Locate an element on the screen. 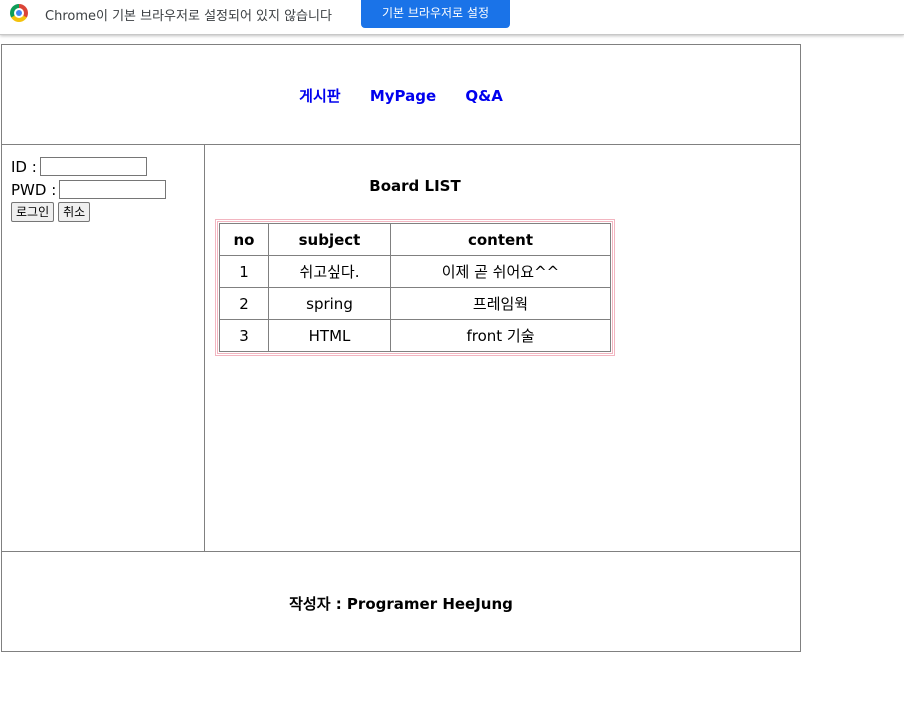  cell-no: 1 is located at coordinates (244, 271).